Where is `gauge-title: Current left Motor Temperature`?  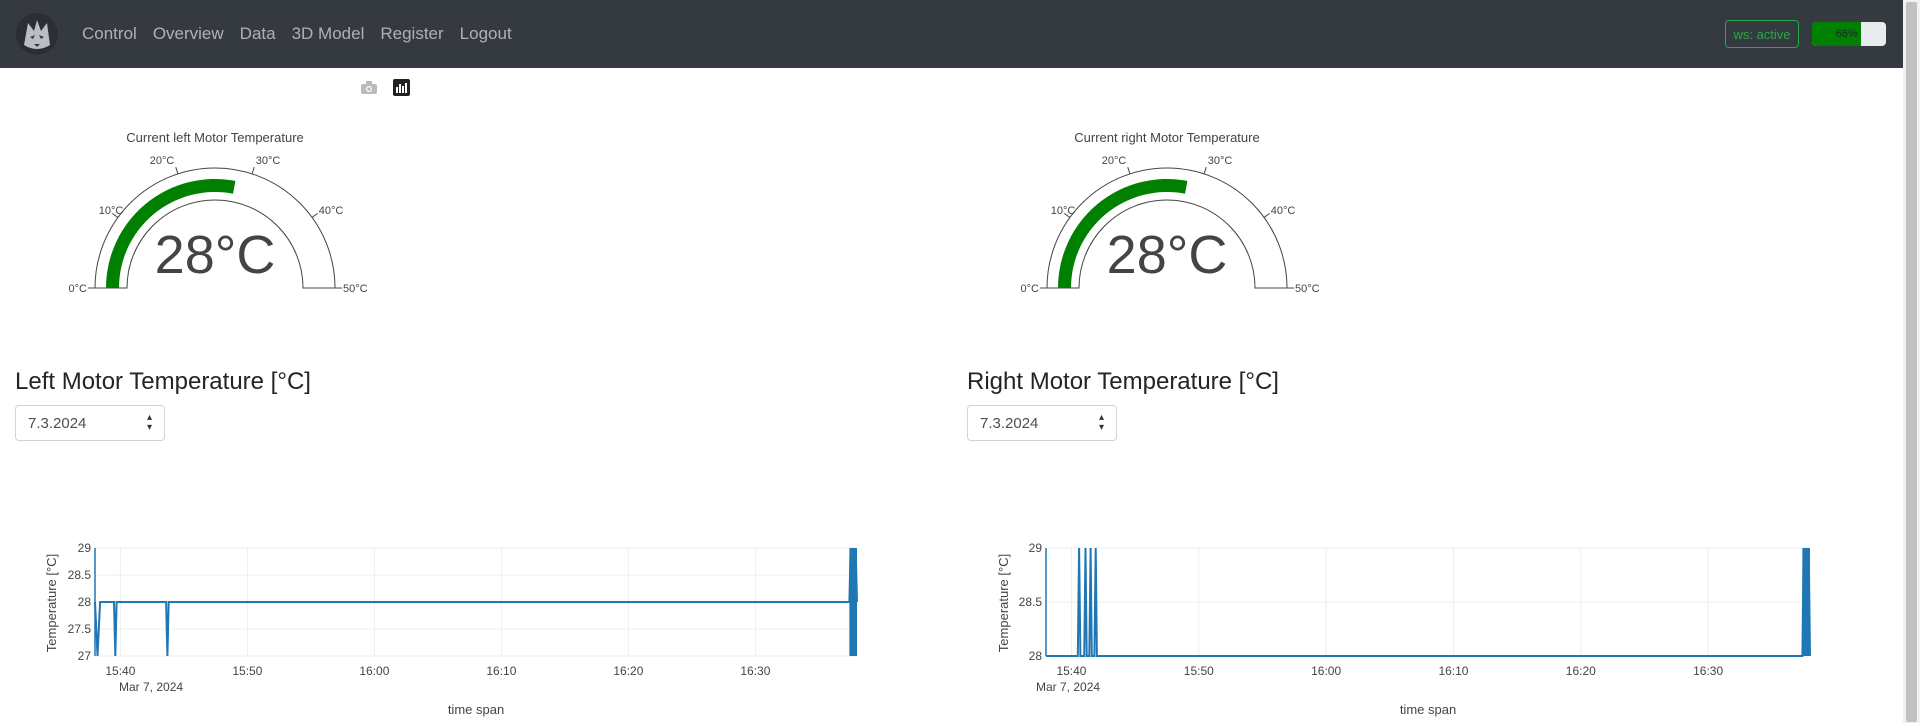 gauge-title: Current left Motor Temperature is located at coordinates (215, 137).